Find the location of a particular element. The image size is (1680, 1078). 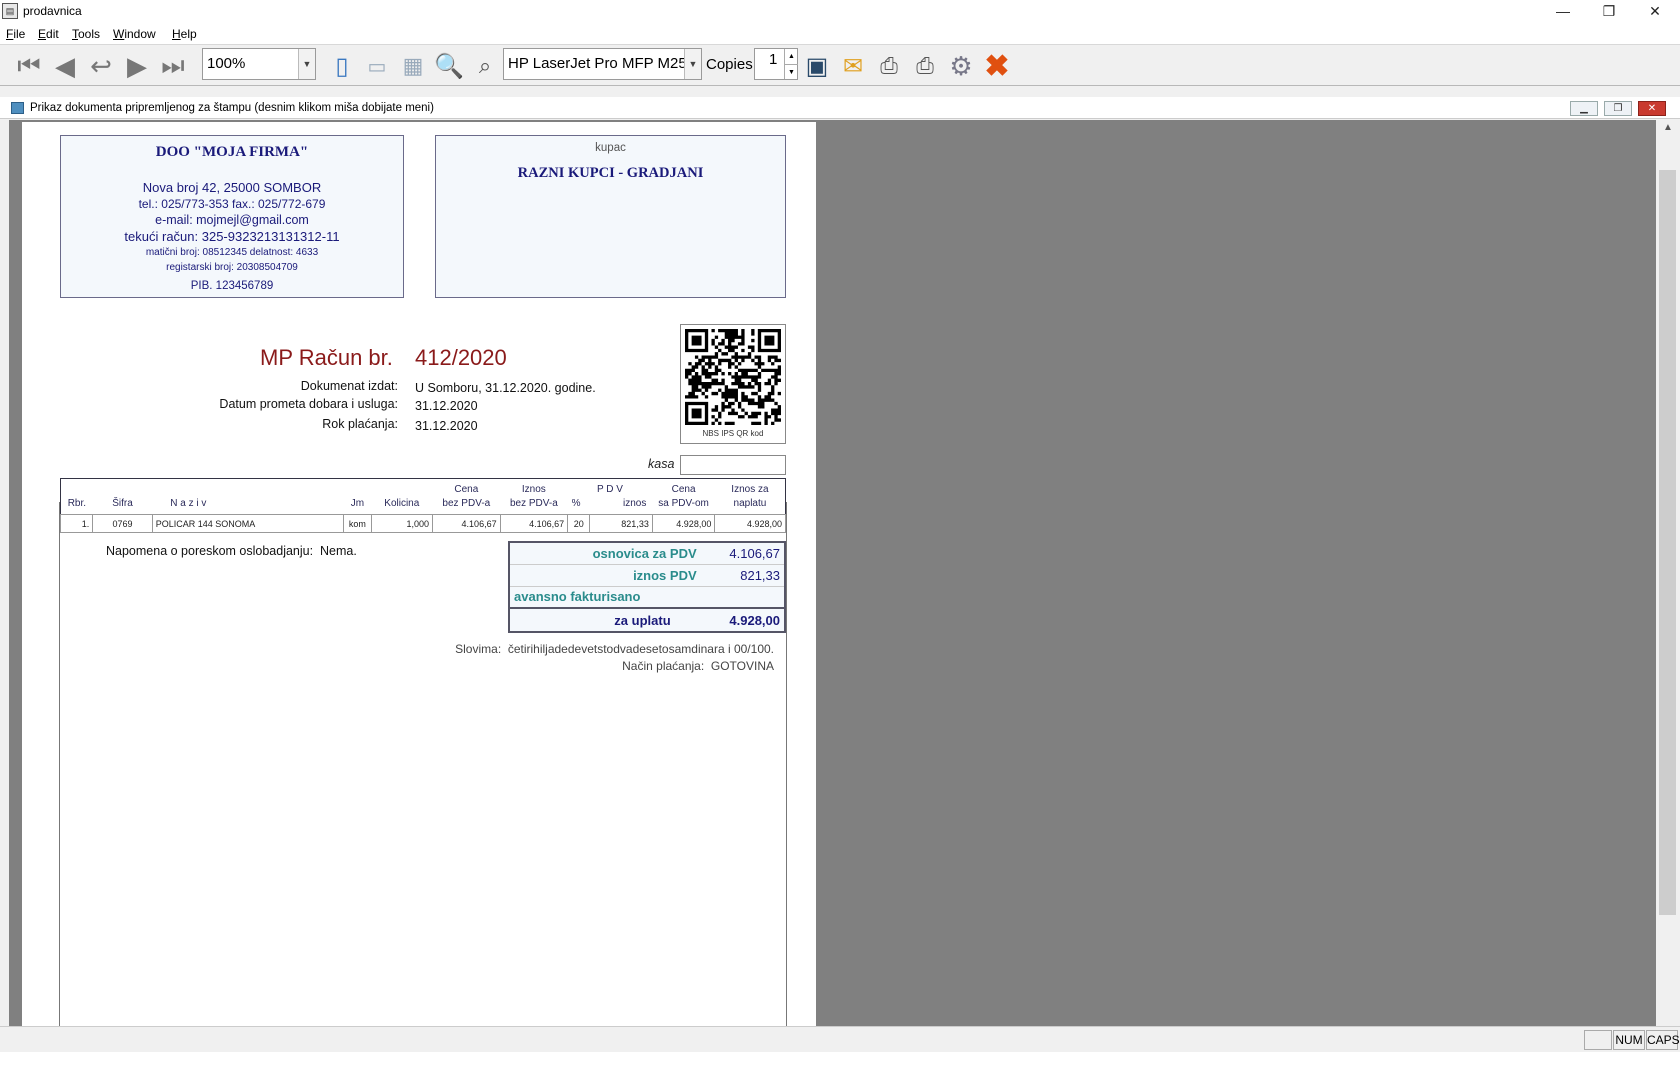

mdi-minimize-button: ▁ is located at coordinates (1584, 108).